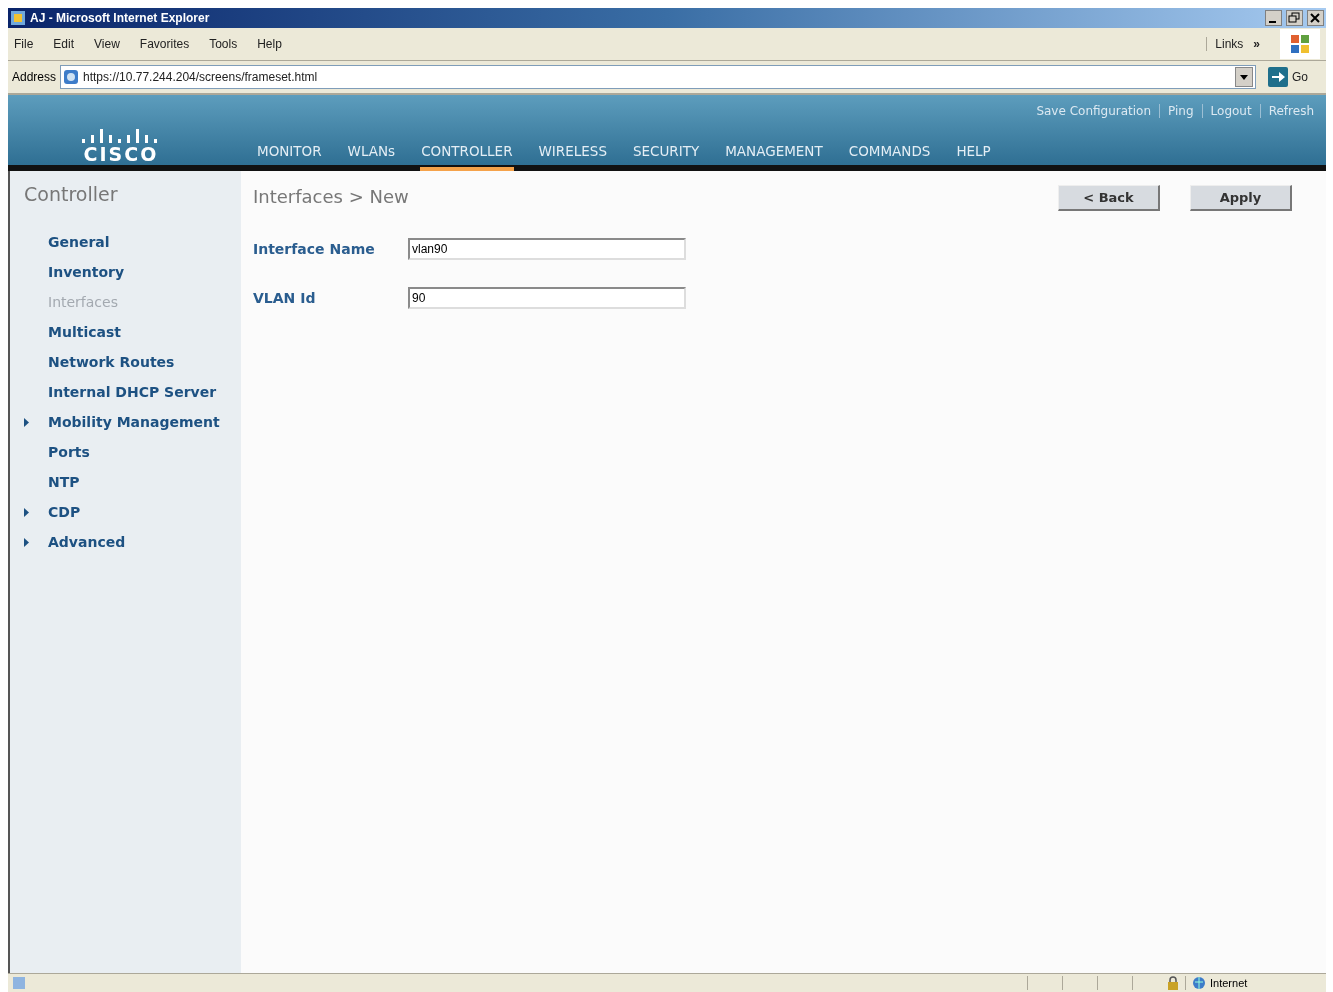 Image resolution: width=1333 pixels, height=992 pixels. What do you see at coordinates (572, 154) in the screenshot?
I see `nav-tab: WIRELESS` at bounding box center [572, 154].